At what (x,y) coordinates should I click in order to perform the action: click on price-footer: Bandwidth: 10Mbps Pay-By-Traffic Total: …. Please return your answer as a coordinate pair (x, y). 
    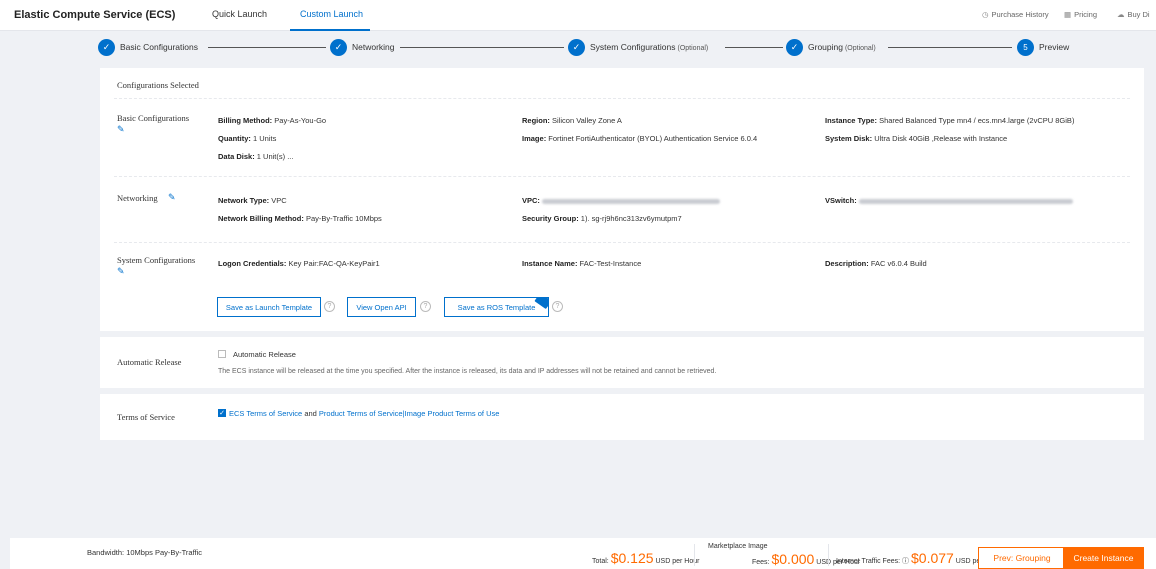
    Looking at the image, I should click on (583, 553).